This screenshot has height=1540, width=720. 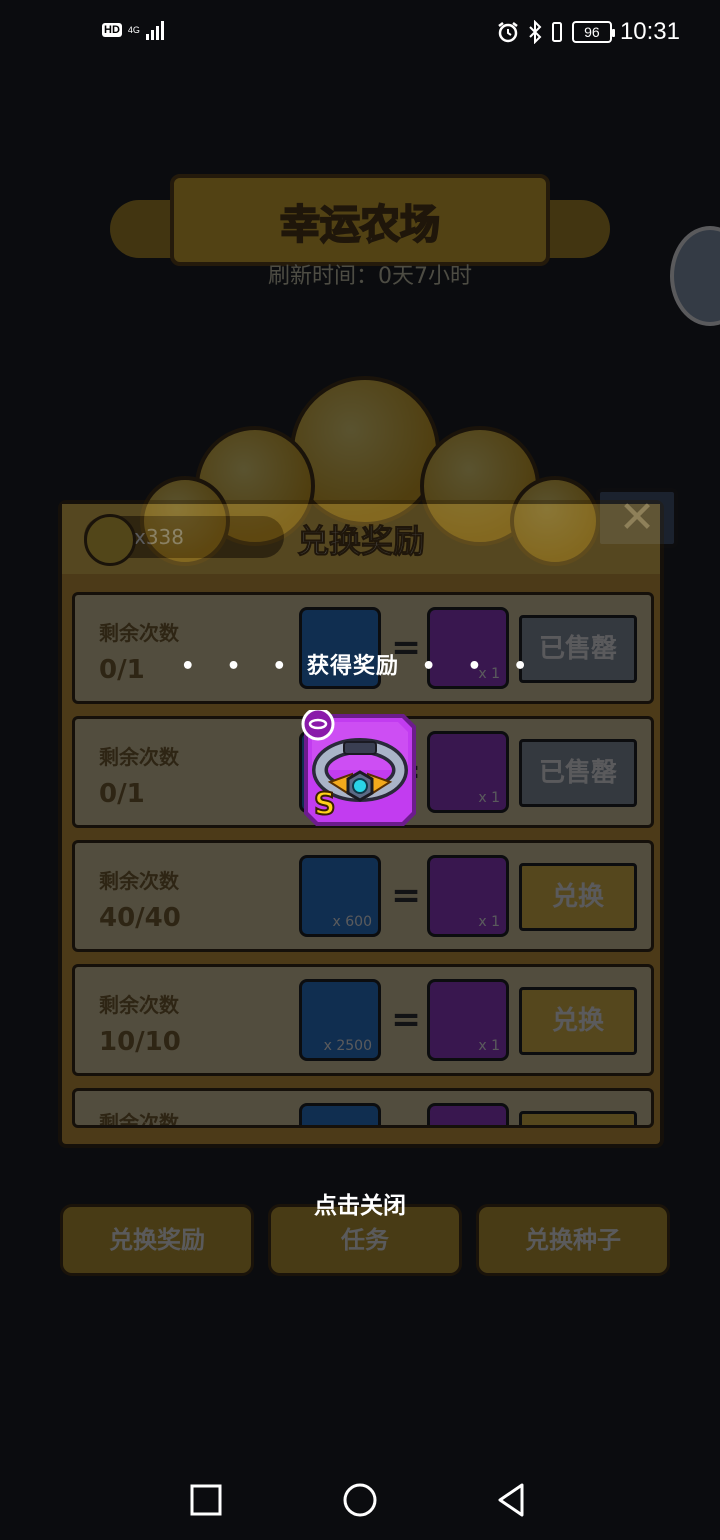 What do you see at coordinates (206, 1500) in the screenshot?
I see `square-icon` at bounding box center [206, 1500].